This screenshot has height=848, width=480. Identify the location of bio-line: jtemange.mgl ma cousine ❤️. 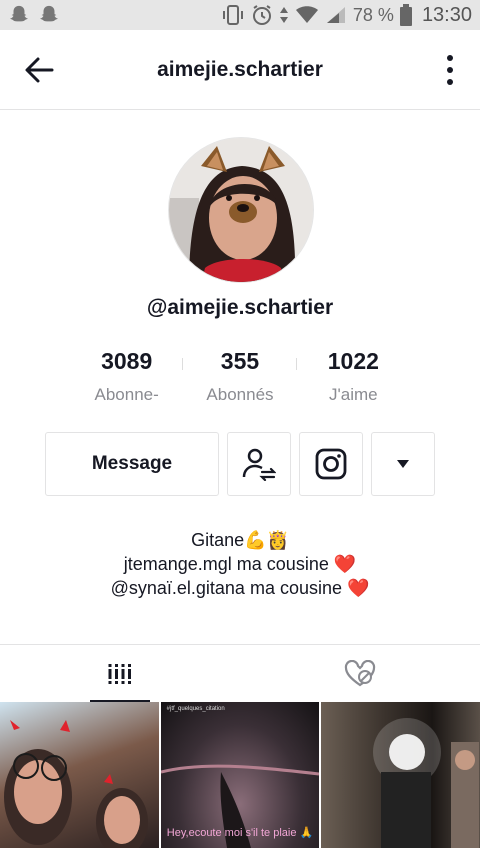
(240, 564).